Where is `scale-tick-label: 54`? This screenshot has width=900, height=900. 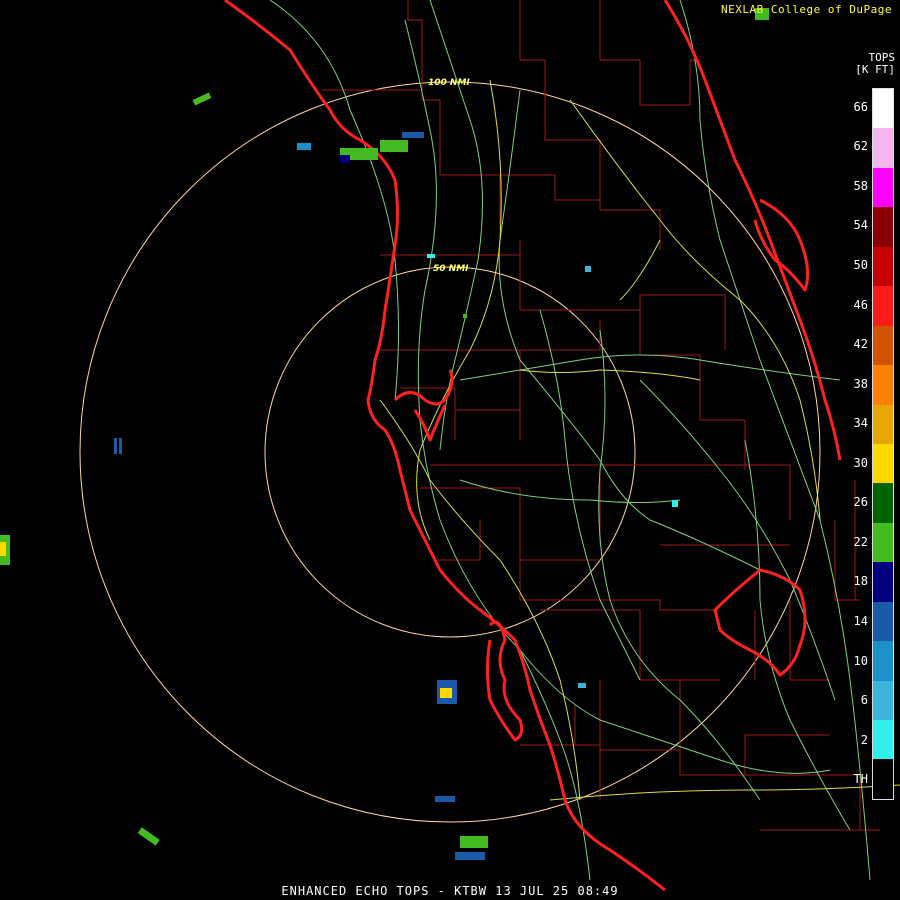 scale-tick-label: 54 is located at coordinates (860, 225).